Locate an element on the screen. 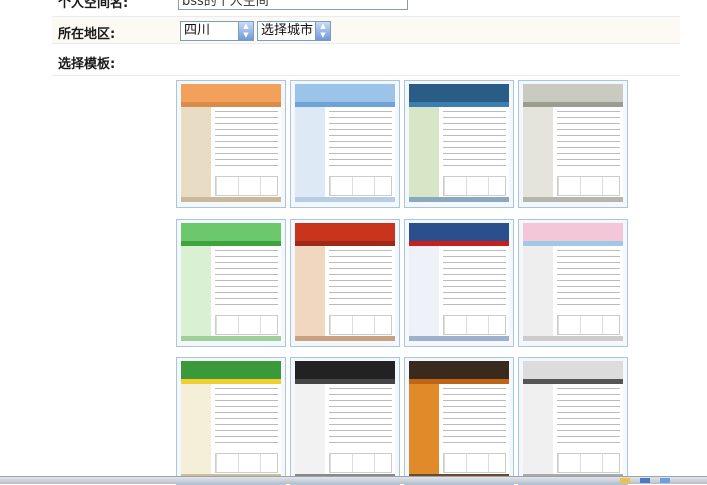  space-name-input is located at coordinates (293, 5).